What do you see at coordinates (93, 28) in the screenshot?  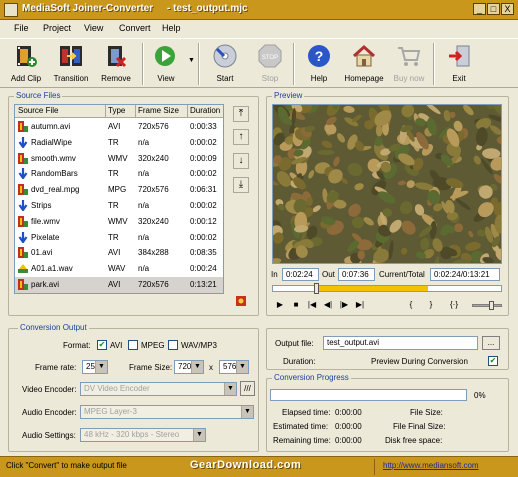 I see `menu-view: View` at bounding box center [93, 28].